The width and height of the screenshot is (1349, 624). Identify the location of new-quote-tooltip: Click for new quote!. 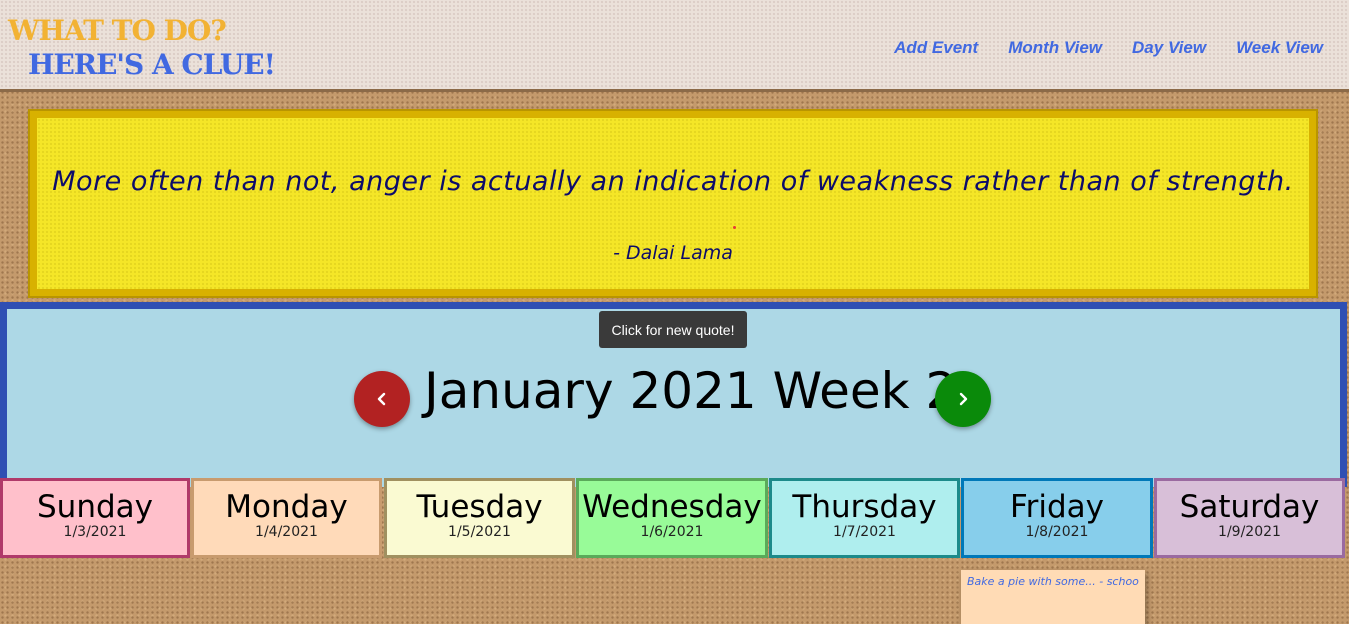
(673, 329).